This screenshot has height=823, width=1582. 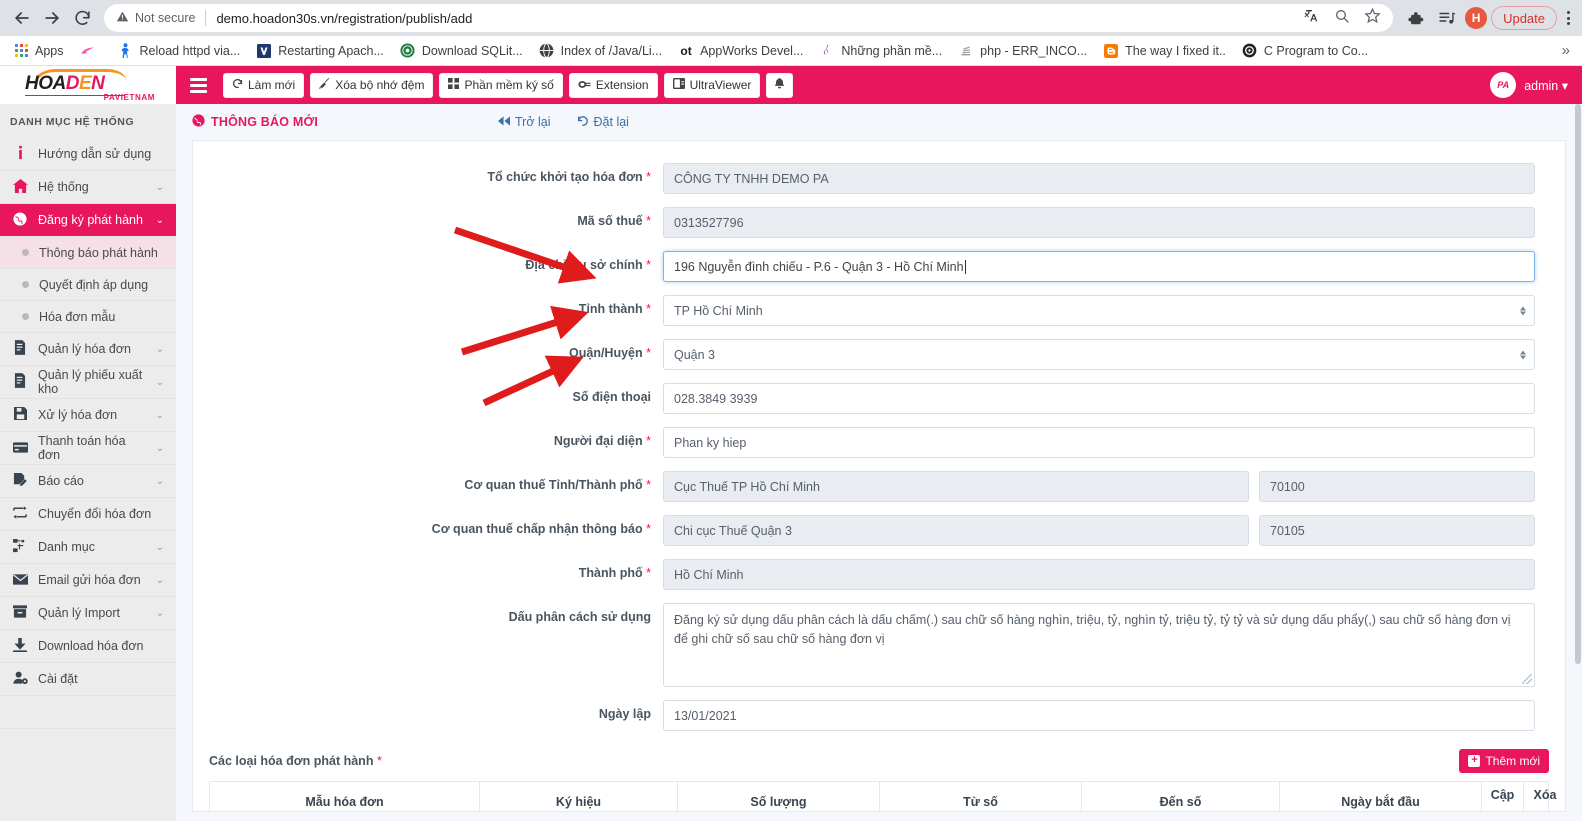 What do you see at coordinates (88, 514) in the screenshot?
I see `sidebar-item-chuyen-doi-hoa-don: Chuyển đổi hóa đơn` at bounding box center [88, 514].